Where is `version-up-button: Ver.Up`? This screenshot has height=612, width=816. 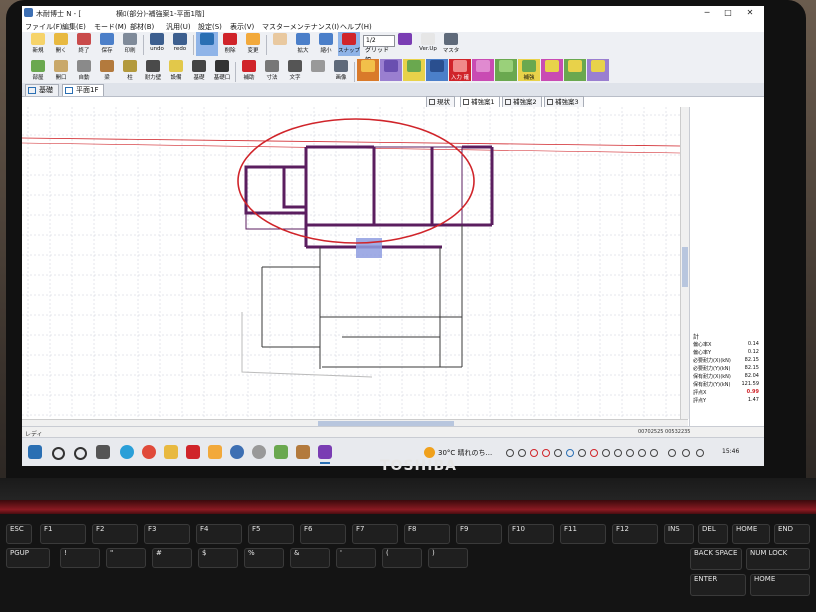
version-up-button: Ver.Up is located at coordinates (428, 44).